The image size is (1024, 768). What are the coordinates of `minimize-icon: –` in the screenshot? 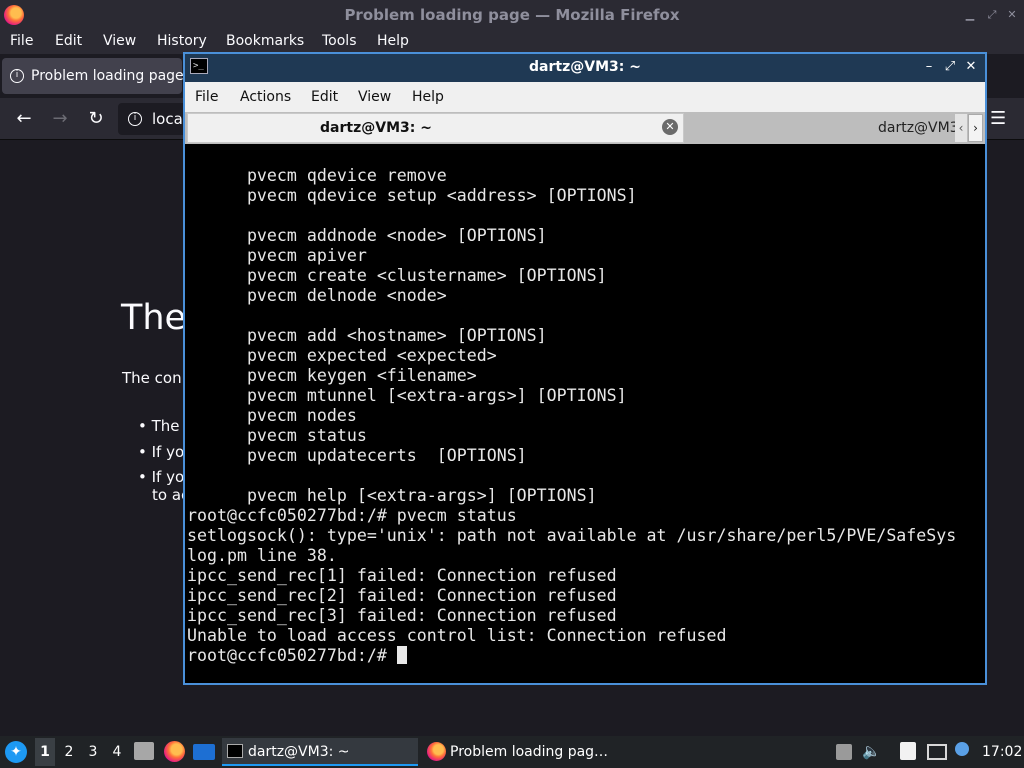 It's located at (929, 66).